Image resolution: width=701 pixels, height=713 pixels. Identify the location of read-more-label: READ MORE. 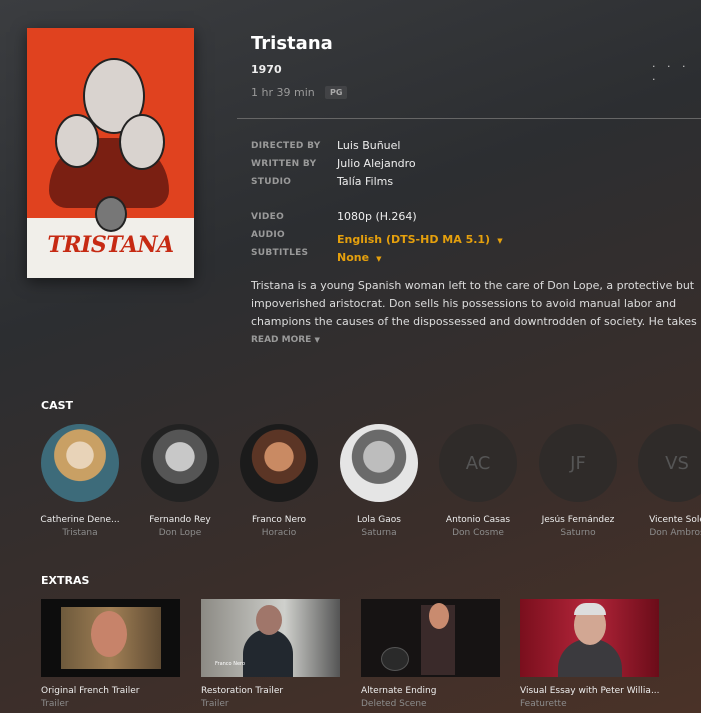
(281, 340).